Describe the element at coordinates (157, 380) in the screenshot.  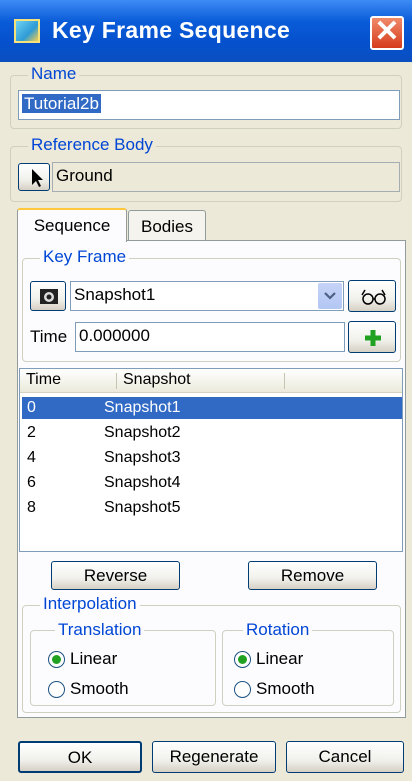
I see `column-header-snapshot: Snapshot` at that location.